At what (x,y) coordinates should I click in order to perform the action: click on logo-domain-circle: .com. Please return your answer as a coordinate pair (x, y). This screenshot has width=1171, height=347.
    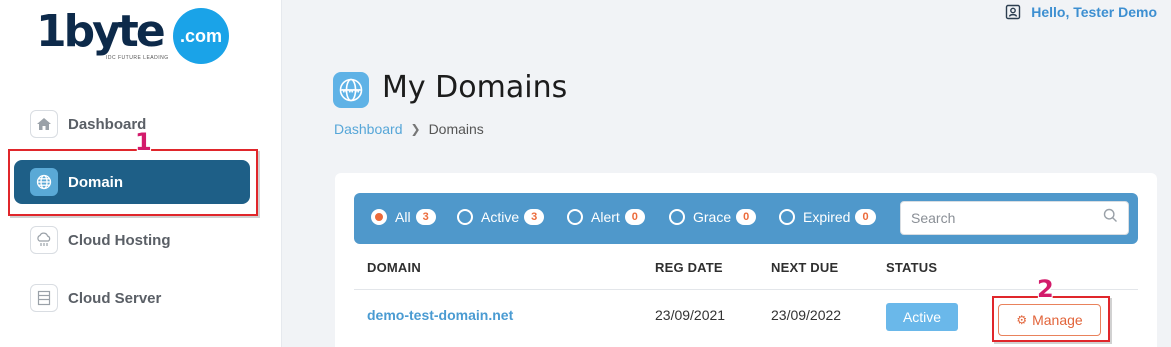
    Looking at the image, I should click on (201, 36).